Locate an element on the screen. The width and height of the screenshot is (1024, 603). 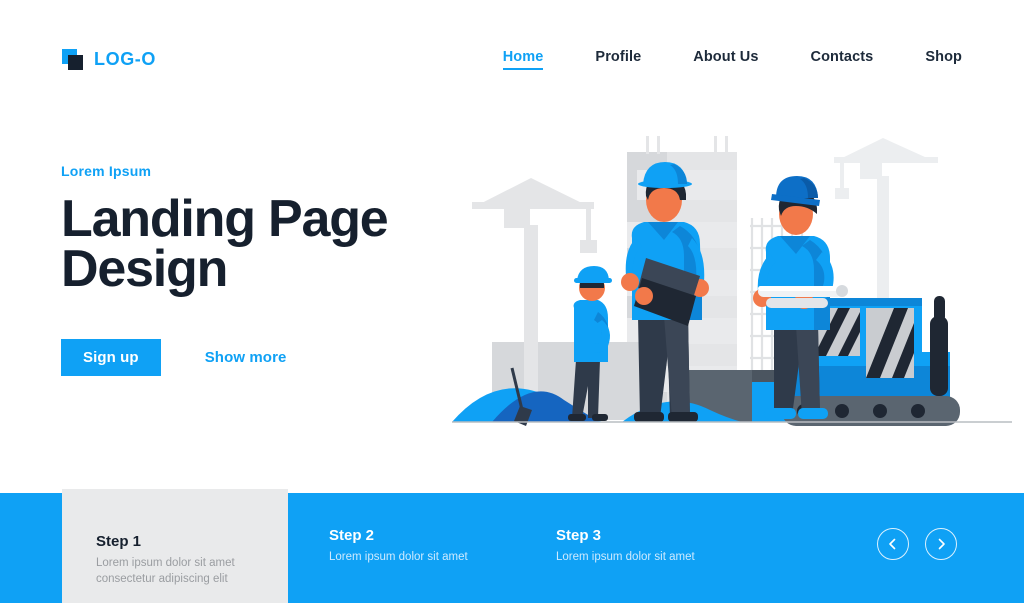
step-card-3: Step 3 Lorem ipsum dolor sit amet is located at coordinates (625, 546).